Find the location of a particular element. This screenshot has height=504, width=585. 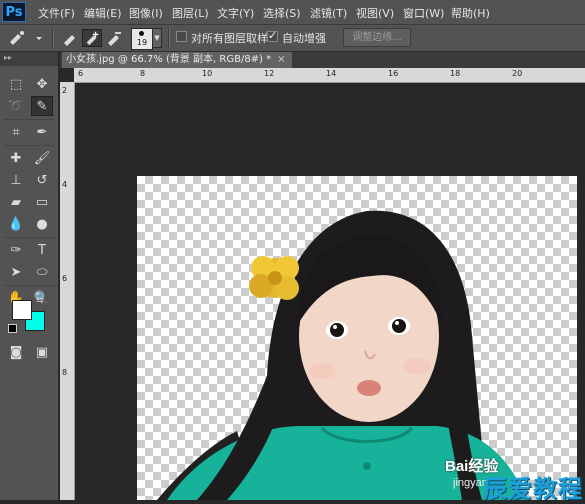

ruler-label: 18 is located at coordinates (455, 73).